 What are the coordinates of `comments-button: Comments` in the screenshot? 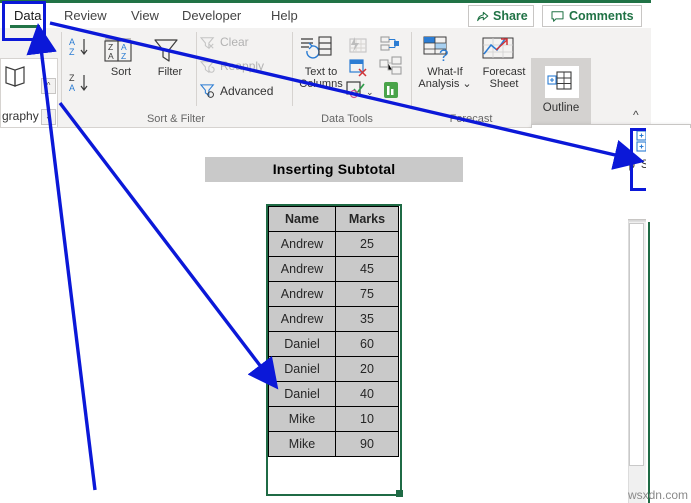 It's located at (592, 16).